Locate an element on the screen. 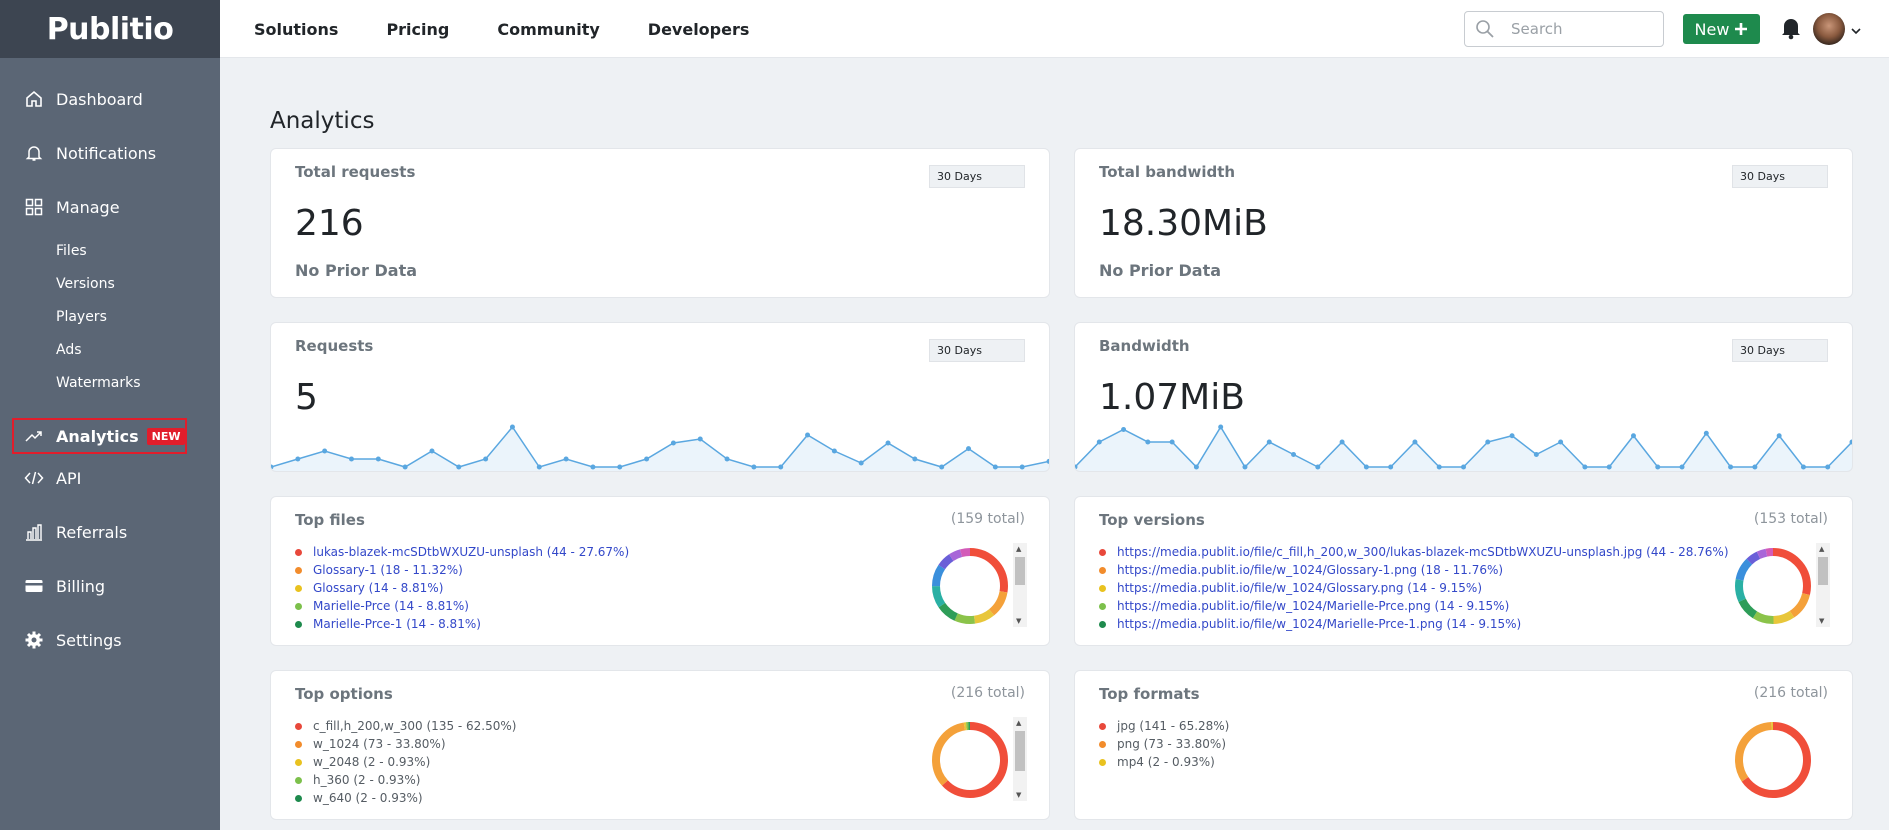 The height and width of the screenshot is (830, 1889). list-item: Marielle-Prce-1 (14 - 8.81%) is located at coordinates (462, 624).